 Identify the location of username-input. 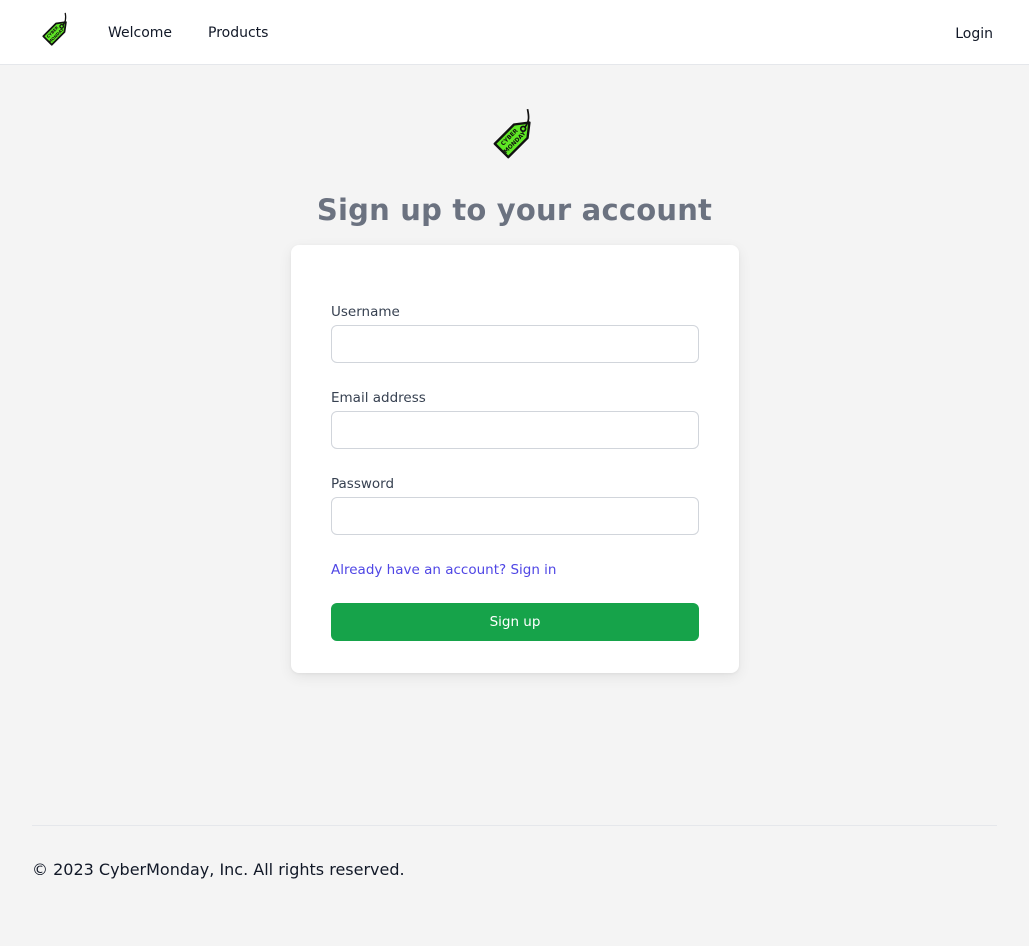
(515, 344).